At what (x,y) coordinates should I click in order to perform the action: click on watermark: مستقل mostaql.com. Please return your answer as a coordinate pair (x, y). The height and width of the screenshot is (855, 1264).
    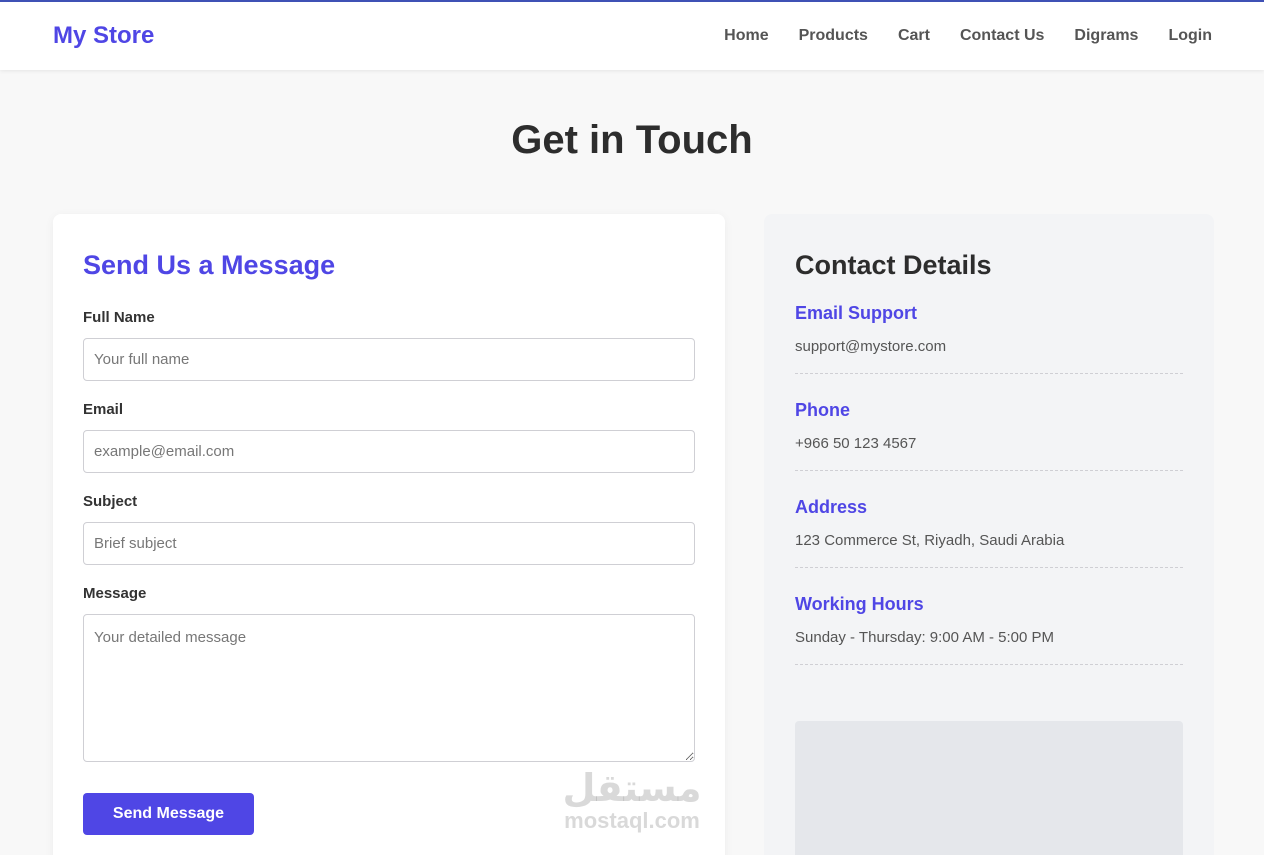
    Looking at the image, I should click on (632, 801).